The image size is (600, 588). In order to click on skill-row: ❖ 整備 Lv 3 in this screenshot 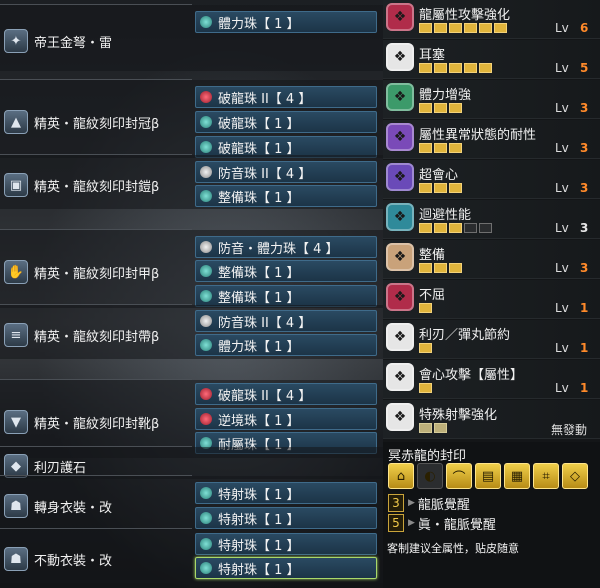, I will do `click(491, 259)`.